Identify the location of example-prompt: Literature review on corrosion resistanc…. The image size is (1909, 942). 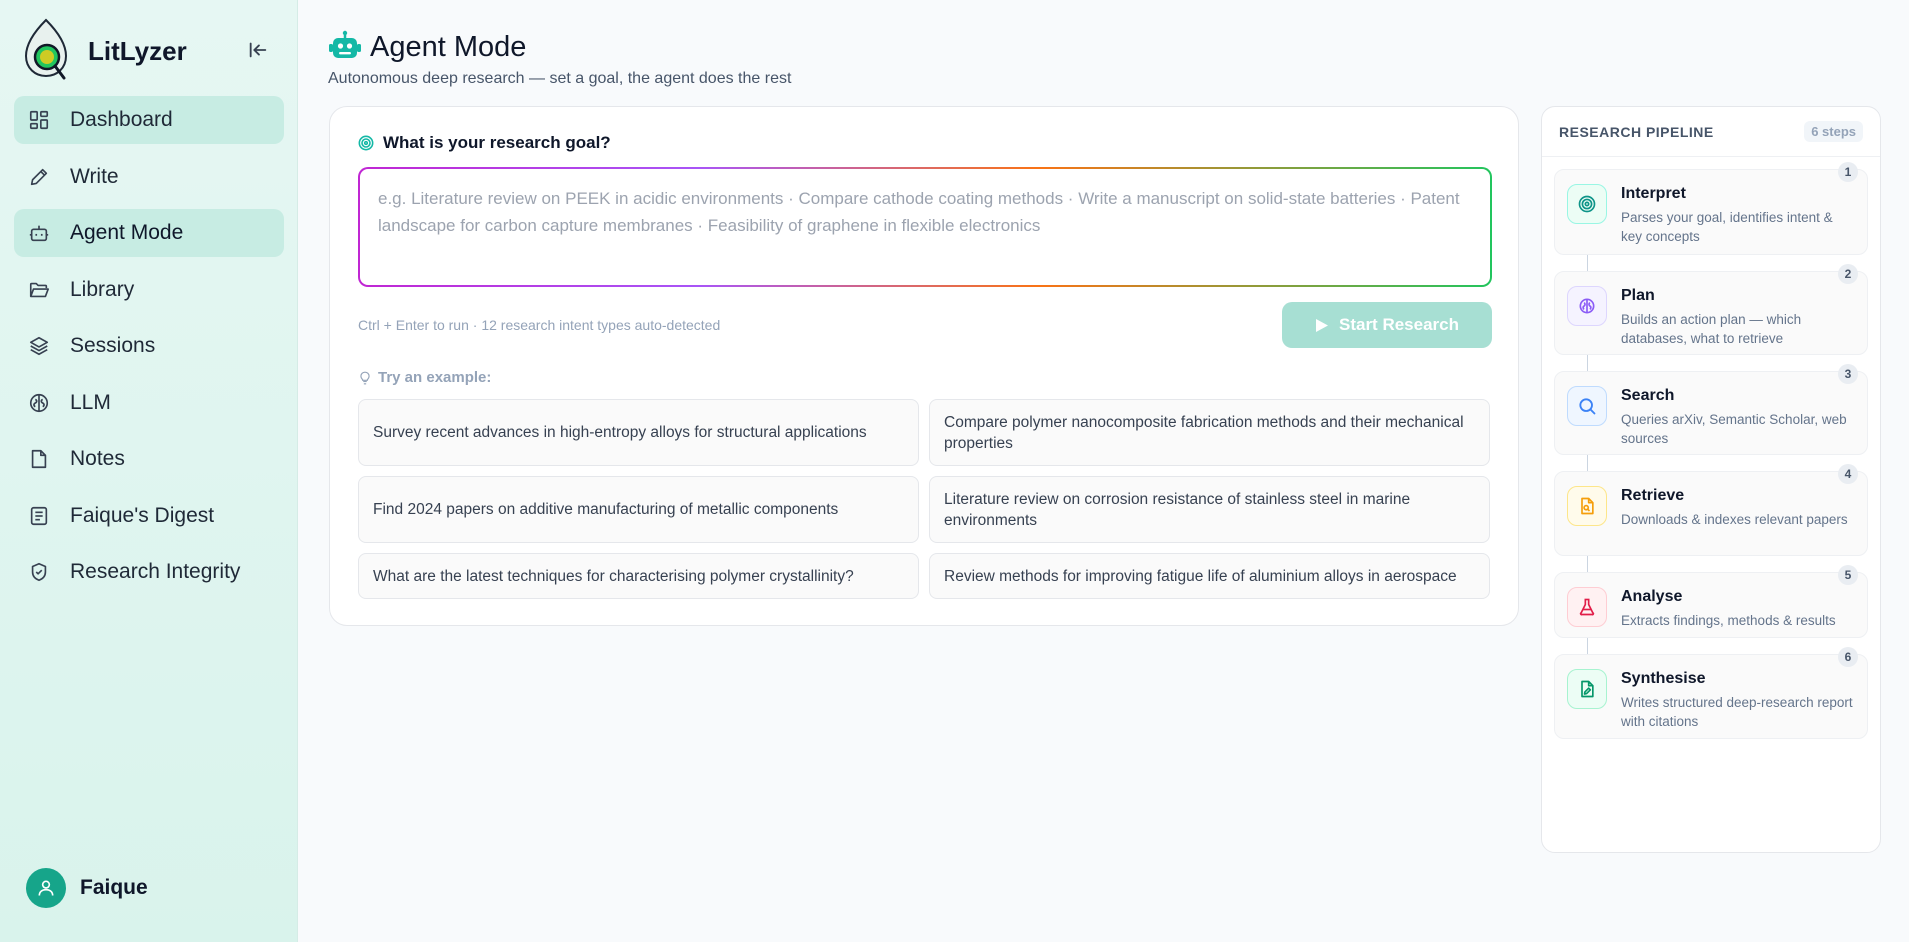
(1209, 509).